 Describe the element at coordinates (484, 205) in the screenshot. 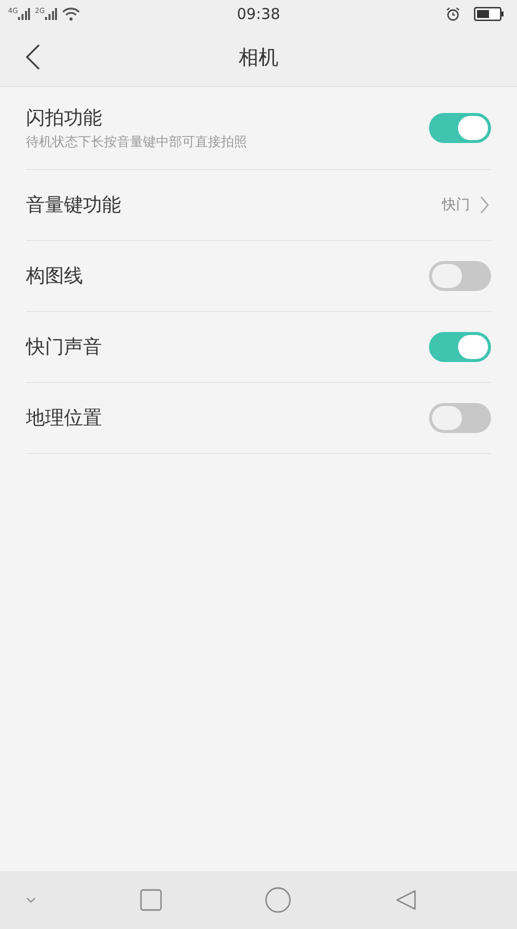

I see `chevron-right-icon` at that location.